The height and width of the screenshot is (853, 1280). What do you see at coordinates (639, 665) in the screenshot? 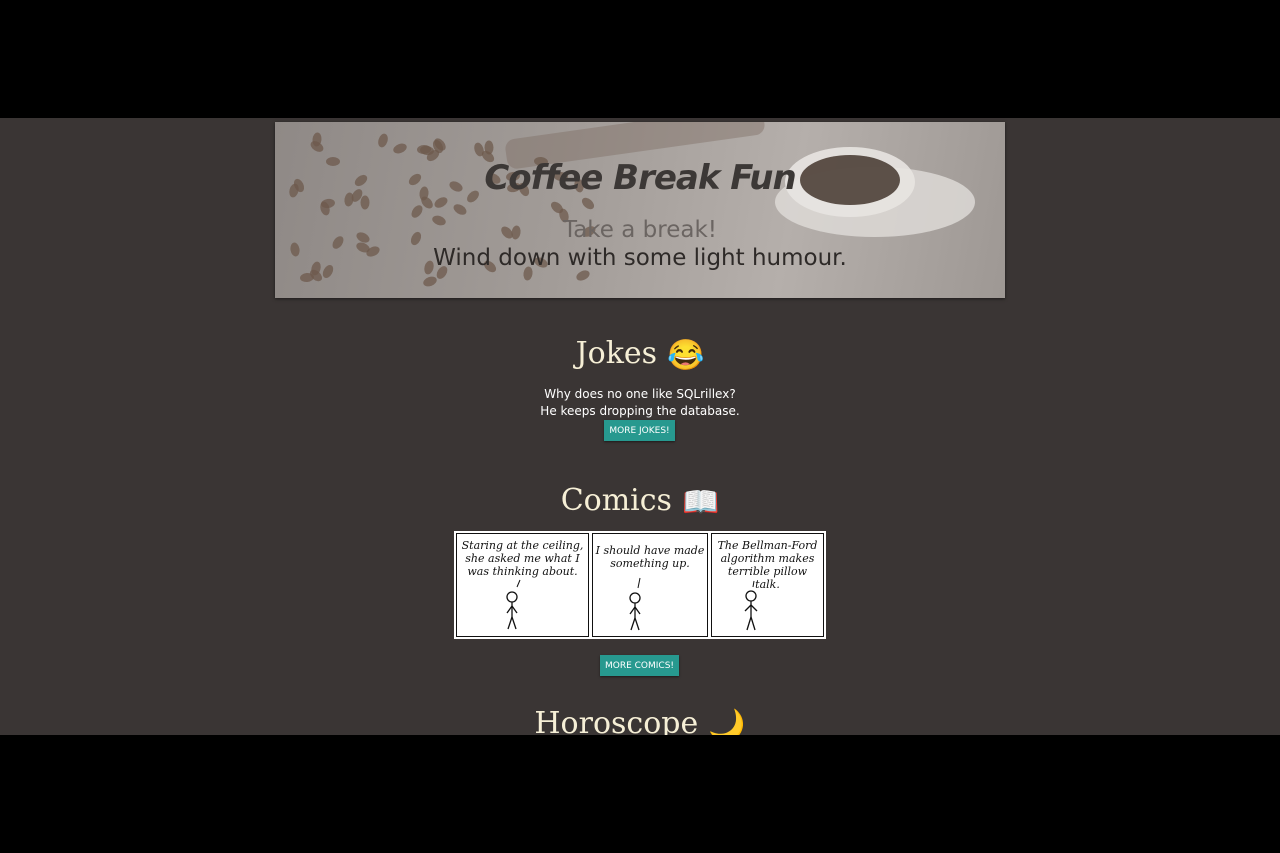
I see `more-comics-button: MORE COMICS!` at bounding box center [639, 665].